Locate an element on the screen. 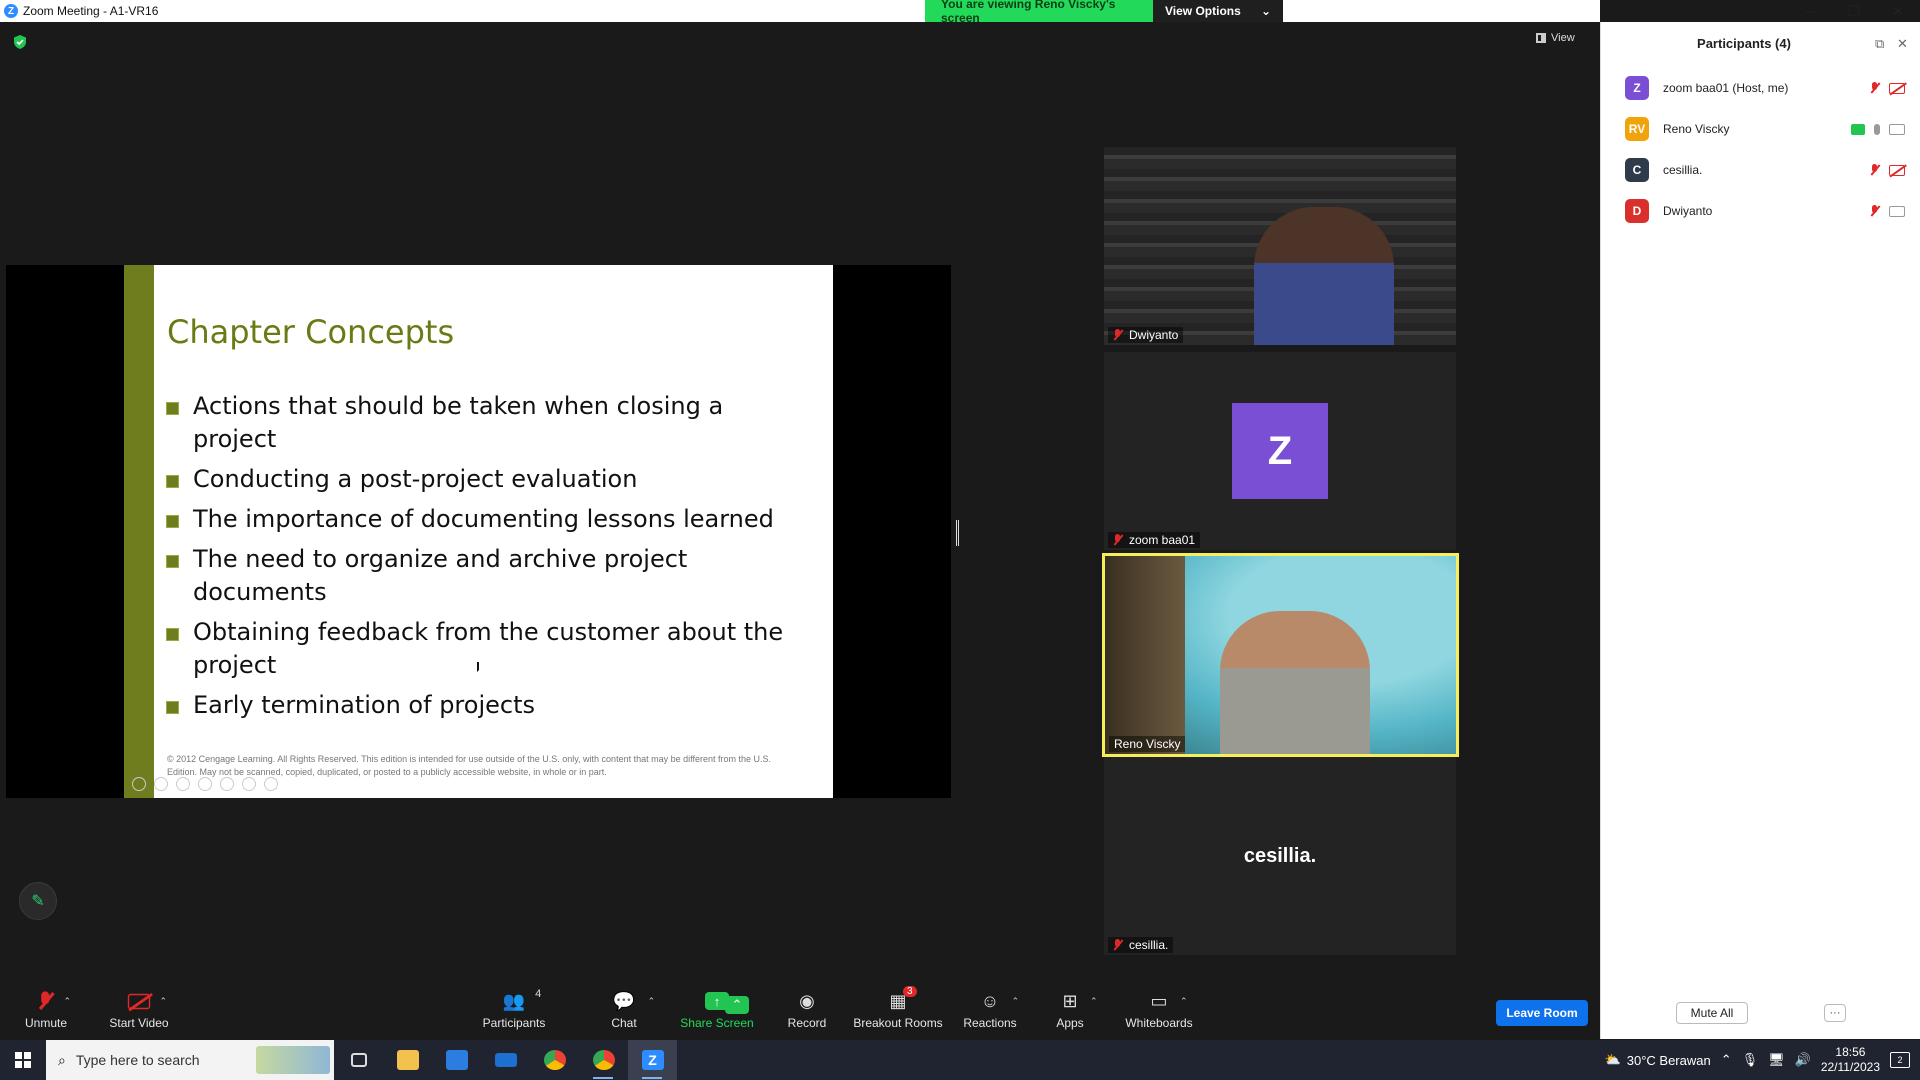 Image resolution: width=1920 pixels, height=1080 pixels. participant-name: Dwiyanto is located at coordinates (1688, 211).